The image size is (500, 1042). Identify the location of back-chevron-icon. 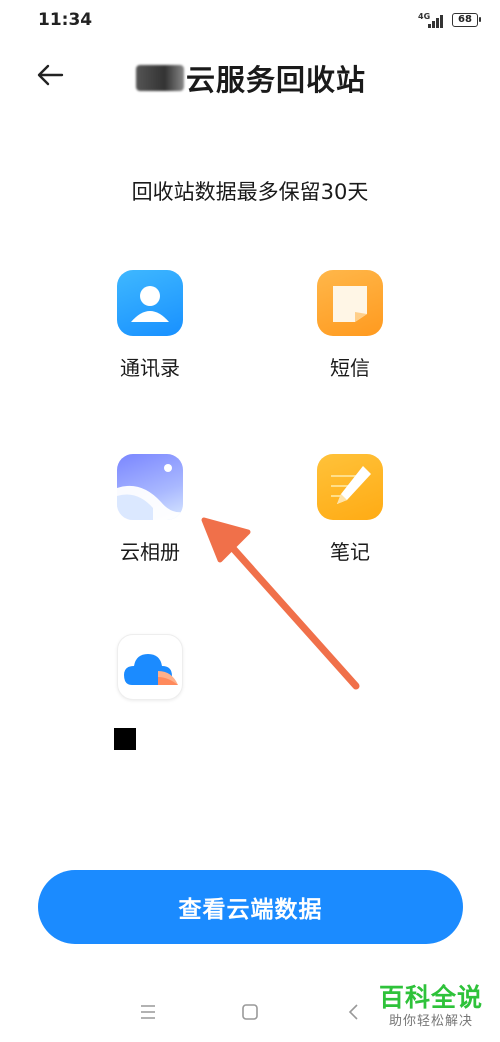
(353, 1012).